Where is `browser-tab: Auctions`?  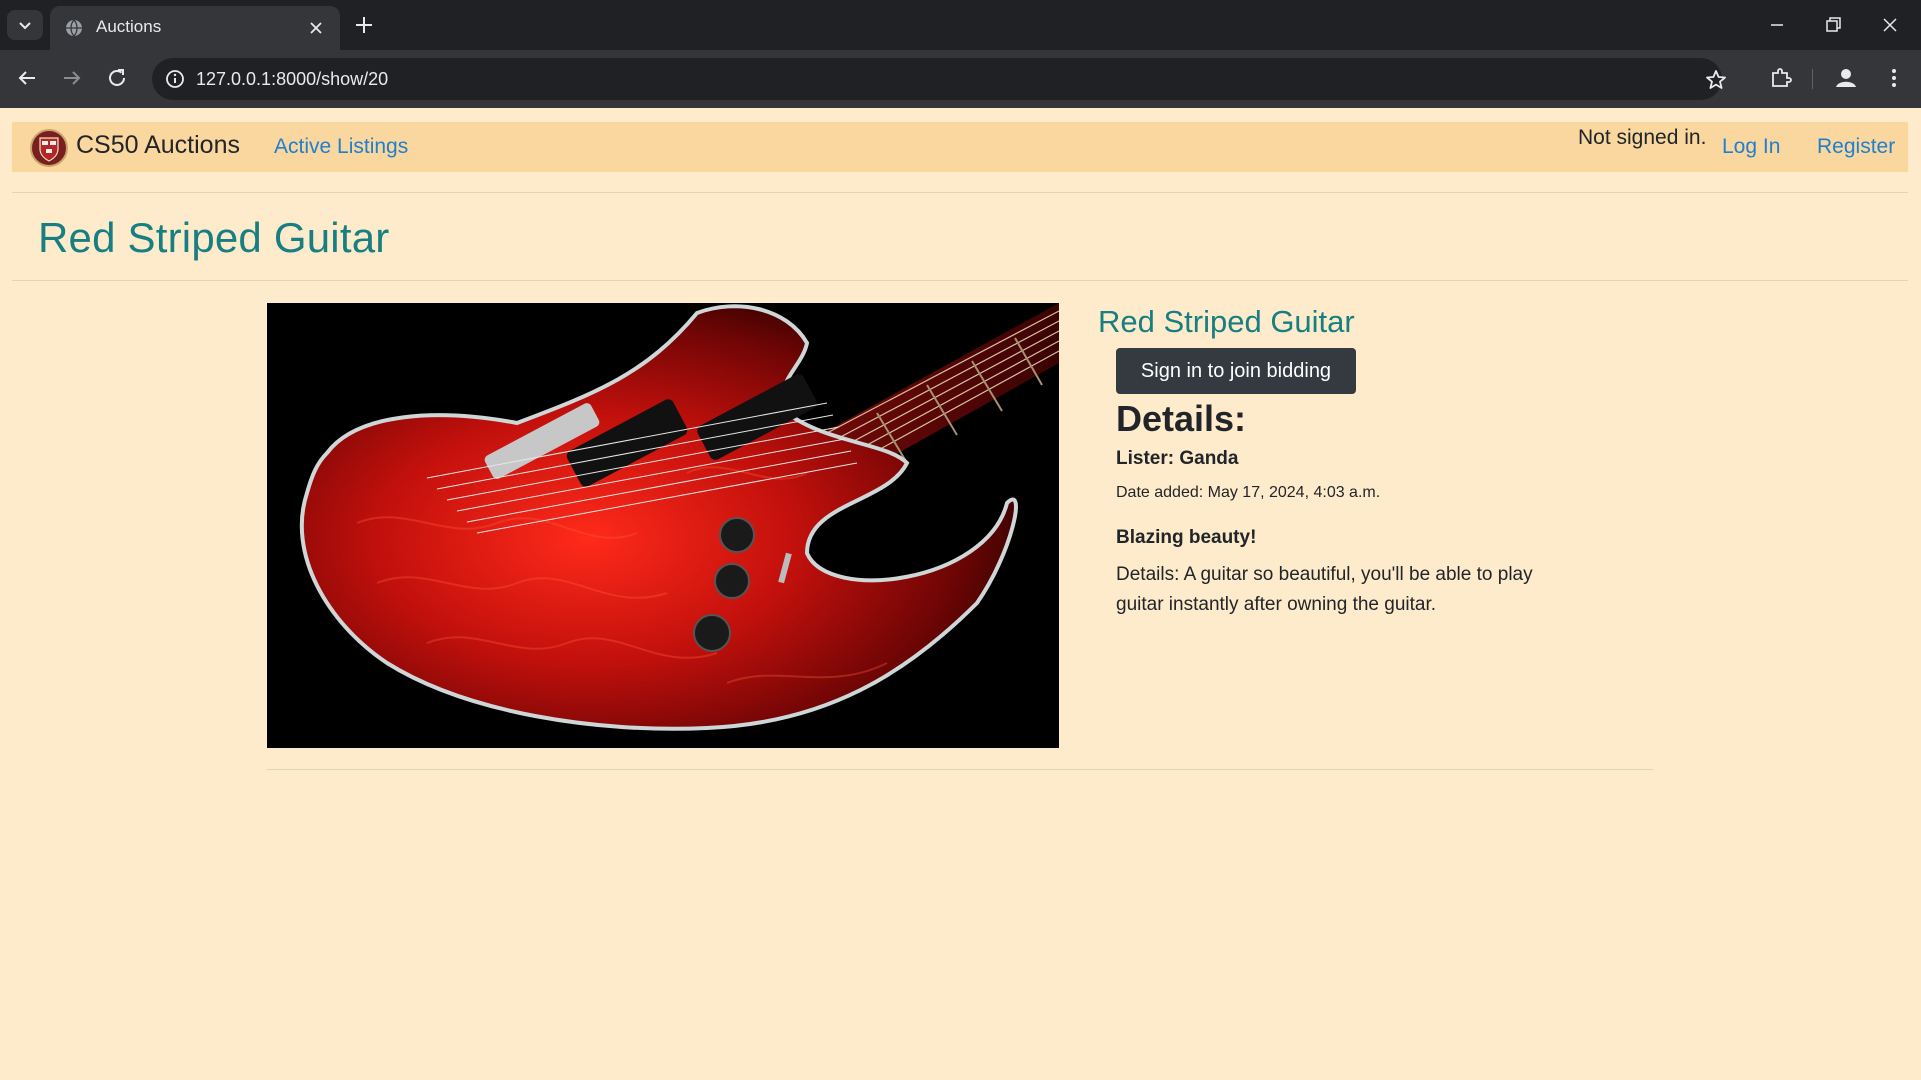
browser-tab: Auctions is located at coordinates (195, 28).